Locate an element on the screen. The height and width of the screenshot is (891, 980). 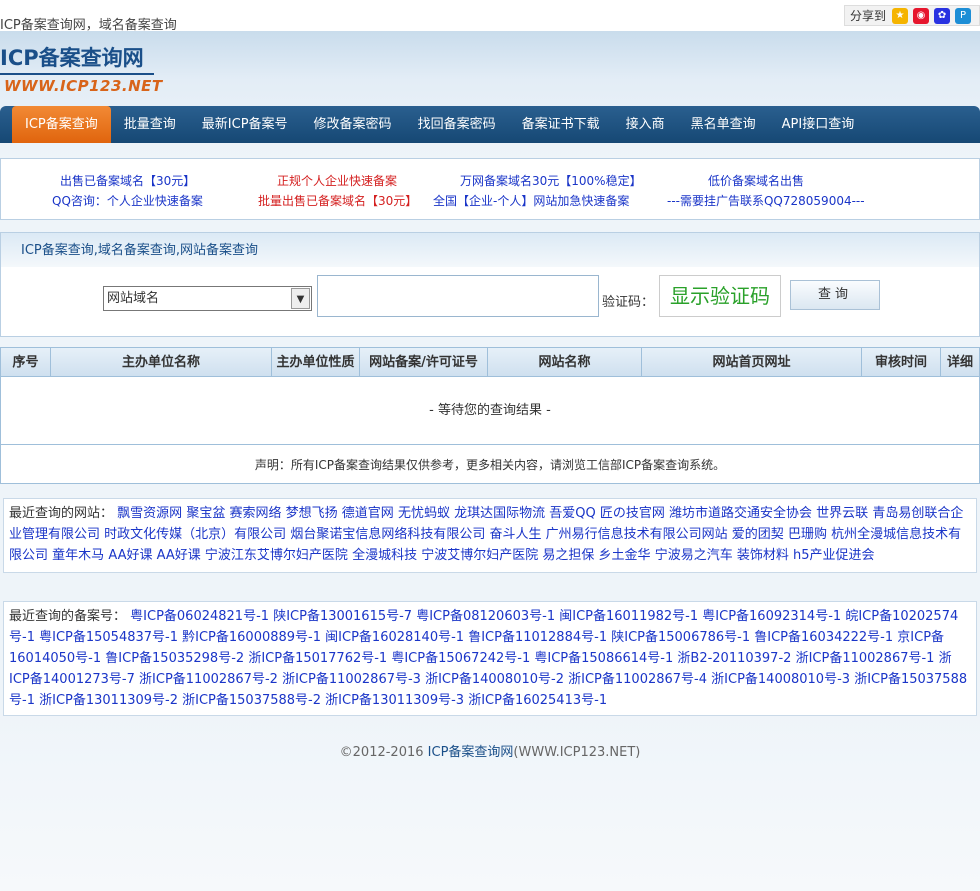
recent-site-link: 匠の技官网 is located at coordinates (632, 513).